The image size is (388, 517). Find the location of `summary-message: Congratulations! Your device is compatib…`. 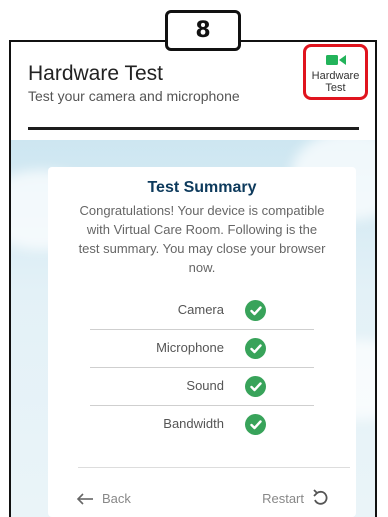

summary-message: Congratulations! Your device is compatib… is located at coordinates (202, 239).